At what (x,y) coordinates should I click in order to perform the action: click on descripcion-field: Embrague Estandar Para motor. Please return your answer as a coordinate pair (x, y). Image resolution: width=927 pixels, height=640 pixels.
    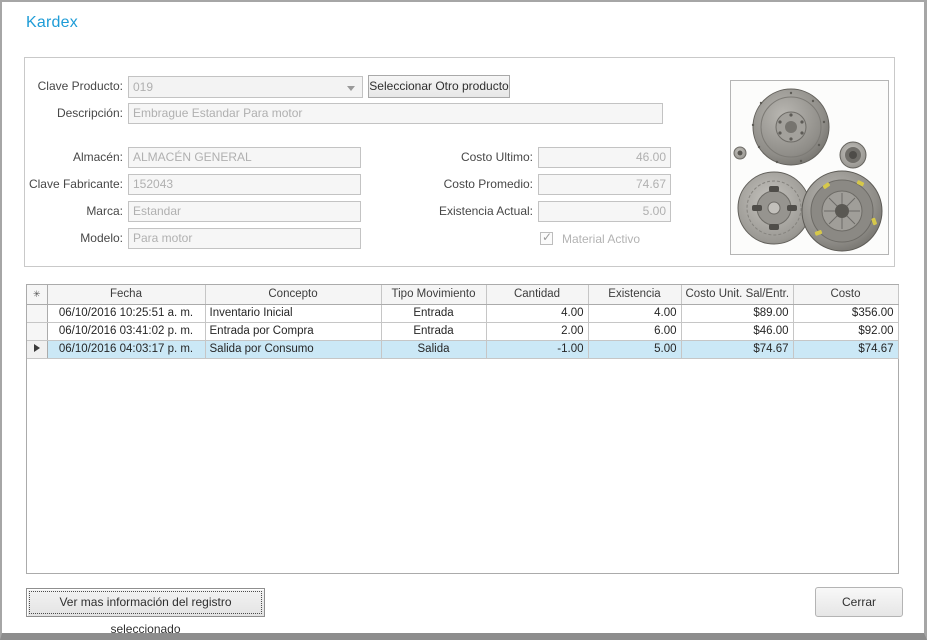
    Looking at the image, I should click on (395, 113).